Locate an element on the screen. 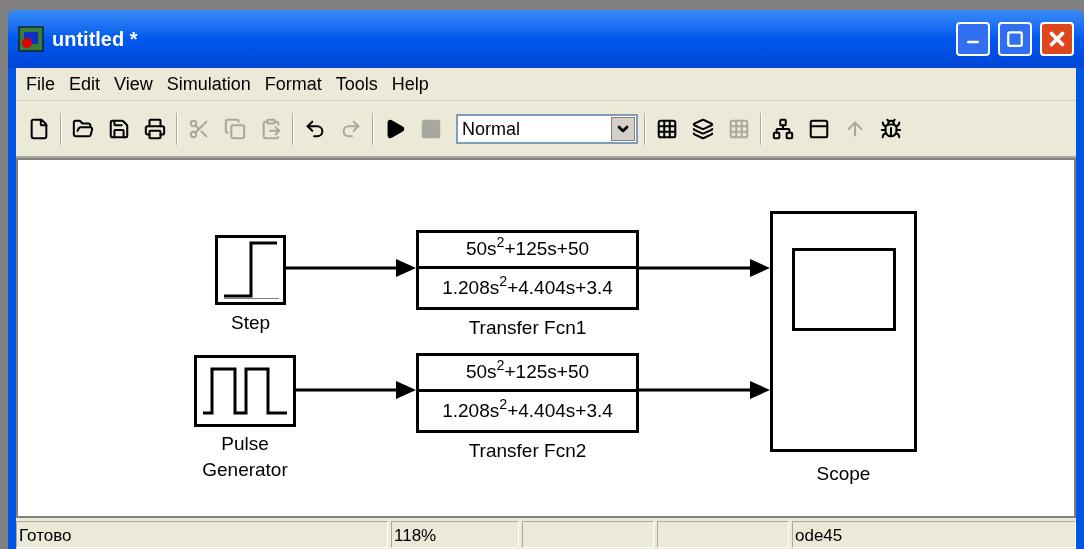  menu-item: Tools is located at coordinates (356, 84).